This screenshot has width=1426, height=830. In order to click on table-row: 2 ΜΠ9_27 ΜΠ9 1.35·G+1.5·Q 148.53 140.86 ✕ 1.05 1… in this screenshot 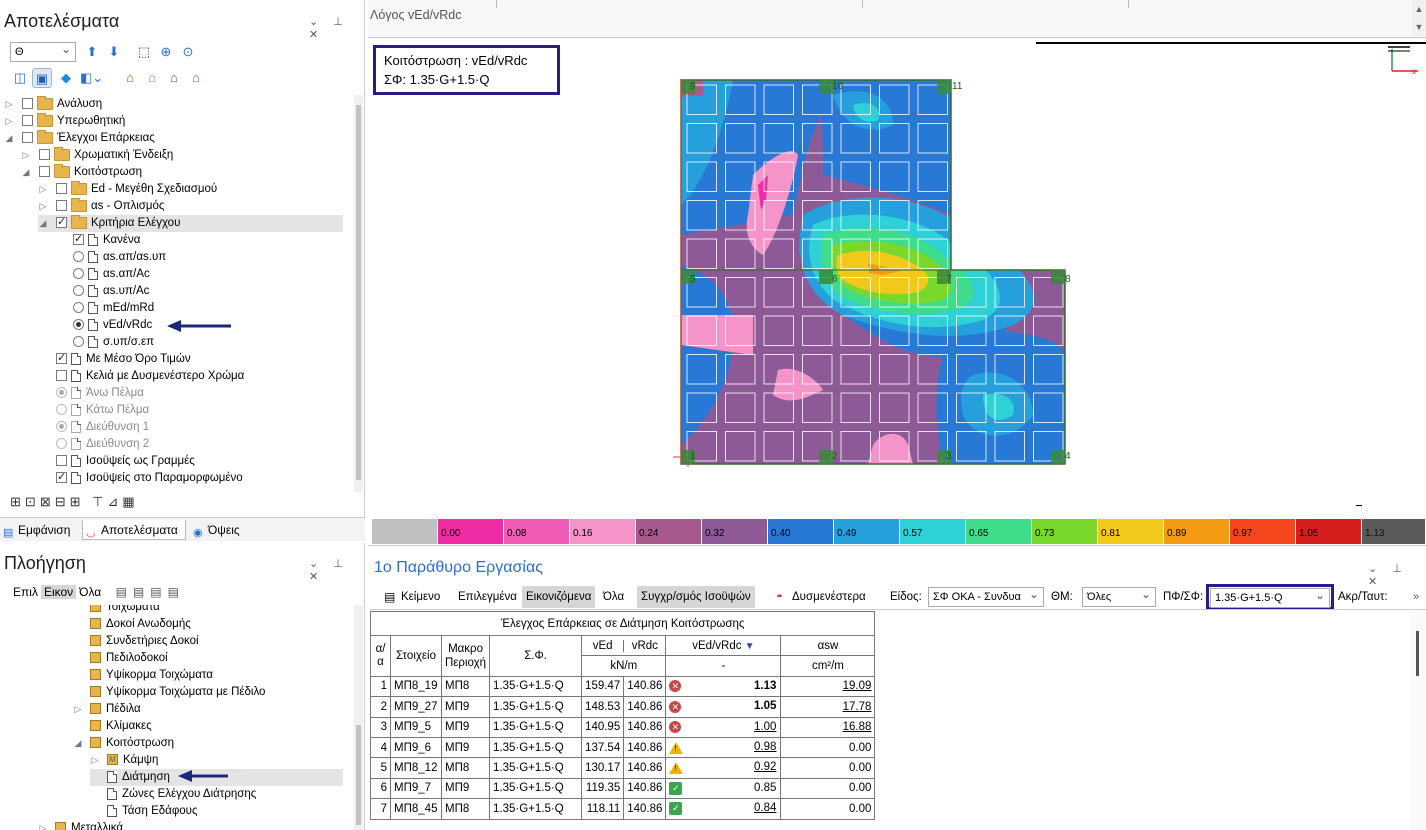, I will do `click(623, 707)`.